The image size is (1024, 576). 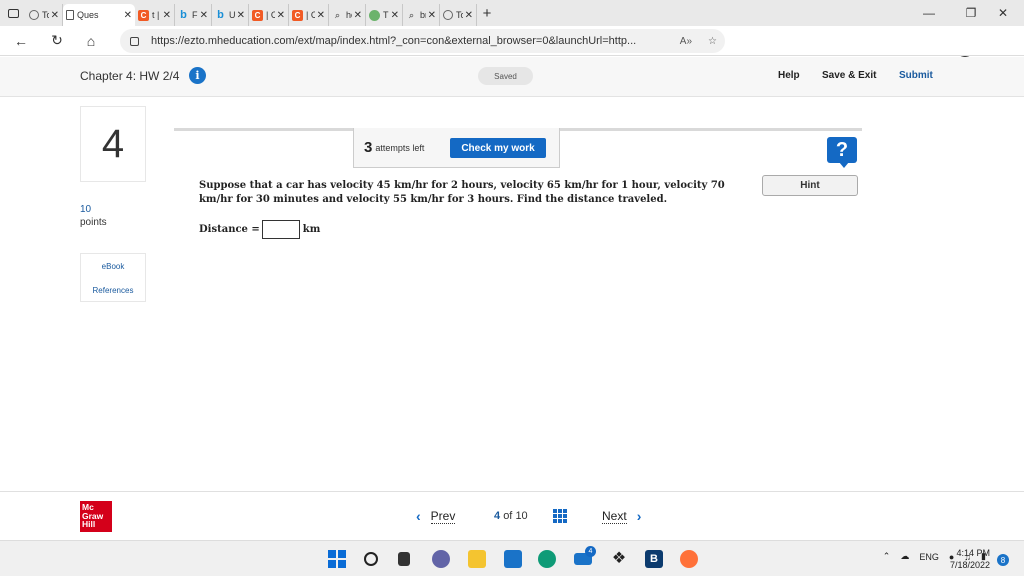 I want to click on task-view-icon, so click(x=404, y=559).